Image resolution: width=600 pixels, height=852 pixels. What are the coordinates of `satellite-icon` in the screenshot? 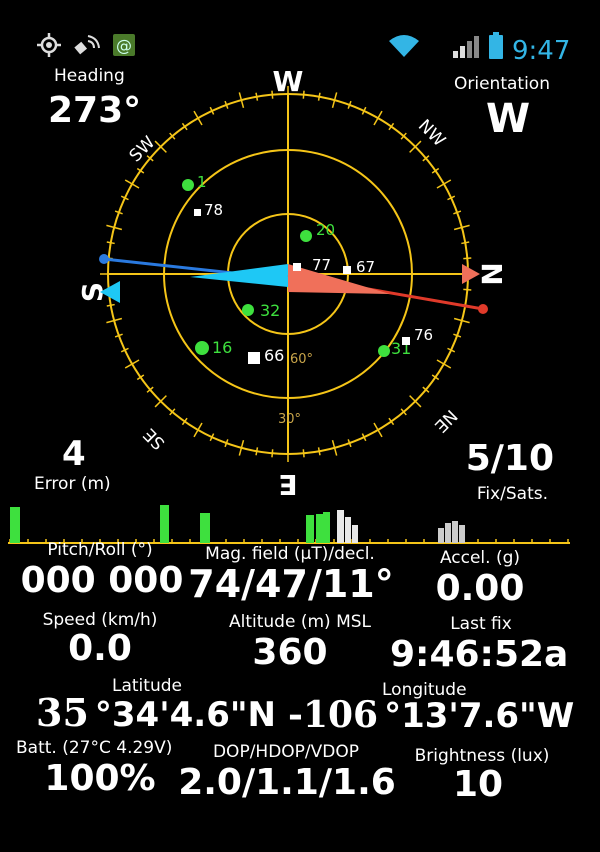 It's located at (87, 45).